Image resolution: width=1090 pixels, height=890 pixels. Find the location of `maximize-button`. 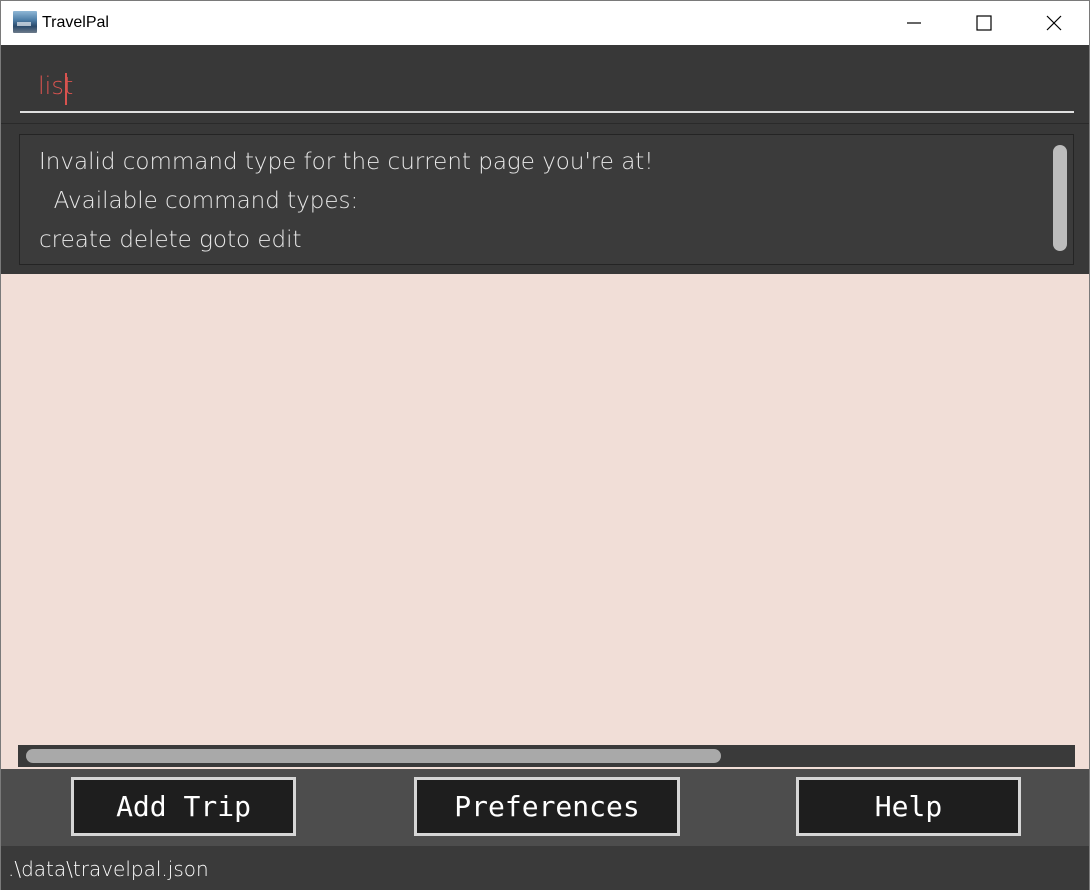

maximize-button is located at coordinates (984, 23).